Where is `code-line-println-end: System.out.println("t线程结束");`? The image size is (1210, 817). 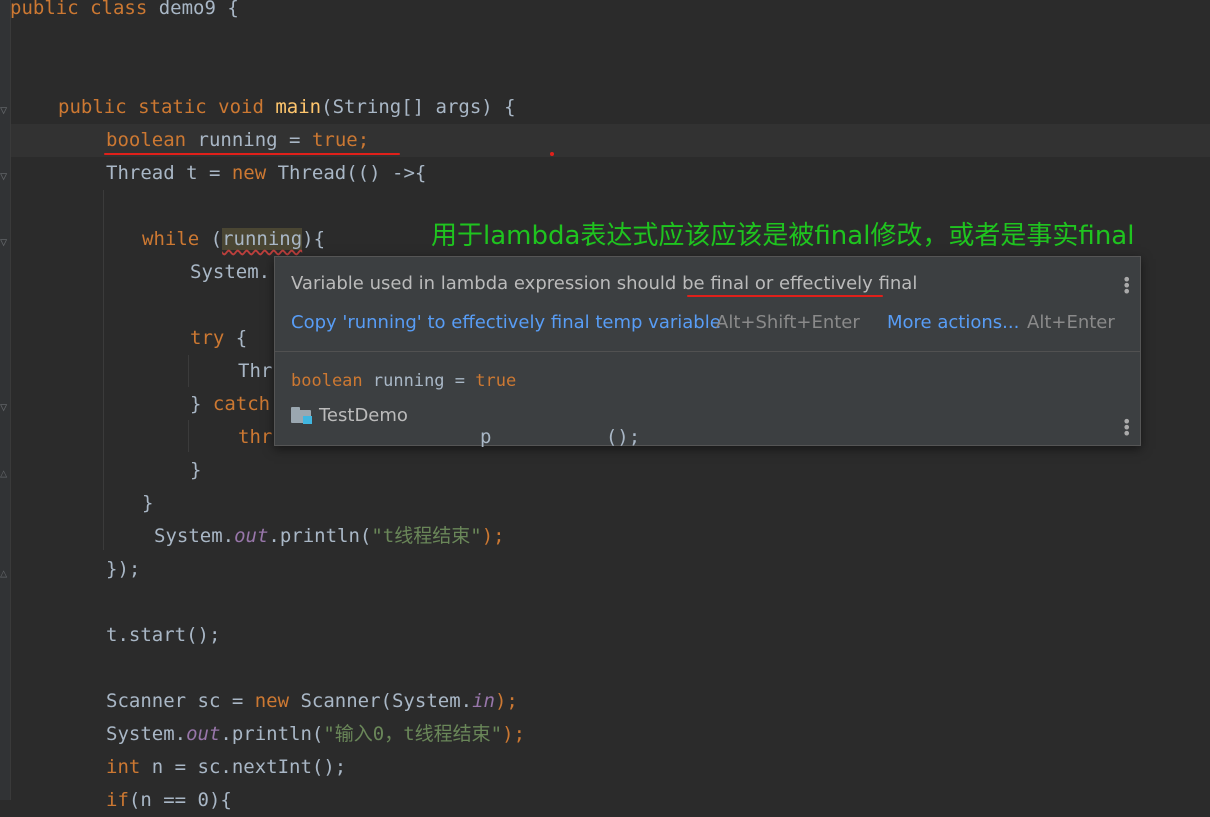
code-line-println-end: System.out.println("t线程结束"); is located at coordinates (329, 536).